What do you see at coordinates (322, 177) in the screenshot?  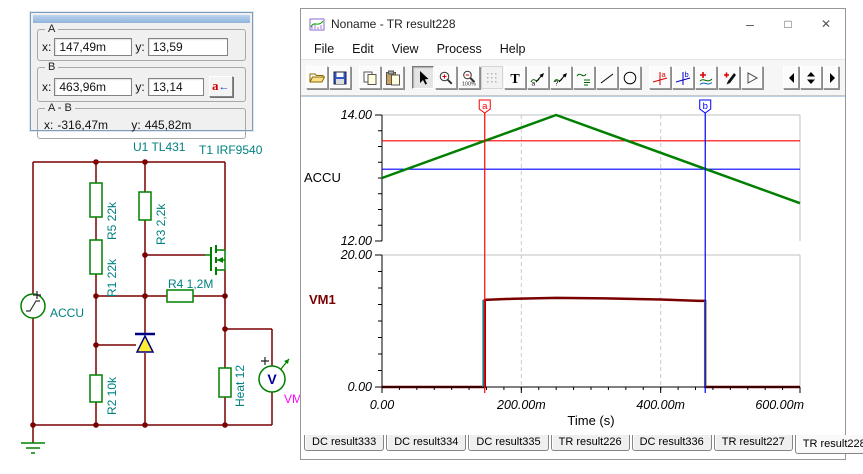 I see `svg-text: ACCU` at bounding box center [322, 177].